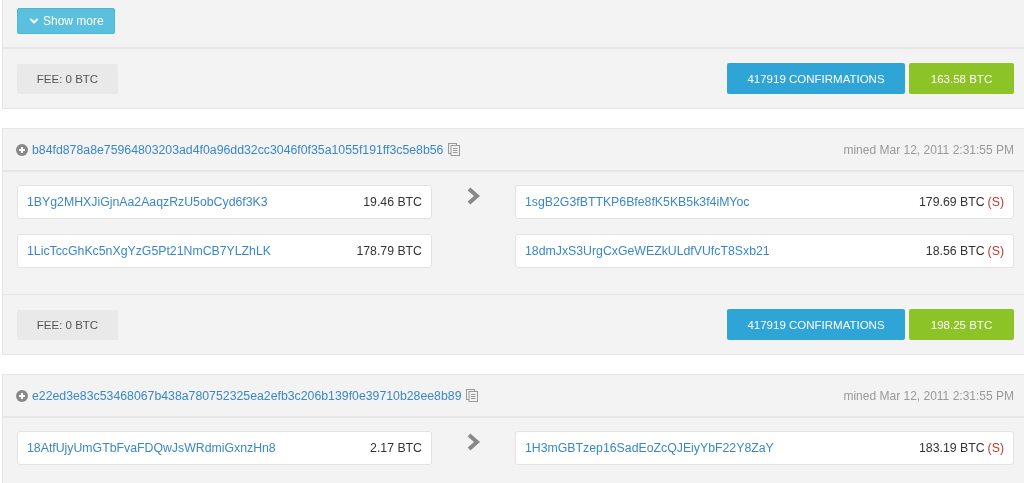  Describe the element at coordinates (637, 202) in the screenshot. I see `address-link: 1sgB2G3fBTTKP6Bfe8fK5KB5k3f4iMYoc` at that location.